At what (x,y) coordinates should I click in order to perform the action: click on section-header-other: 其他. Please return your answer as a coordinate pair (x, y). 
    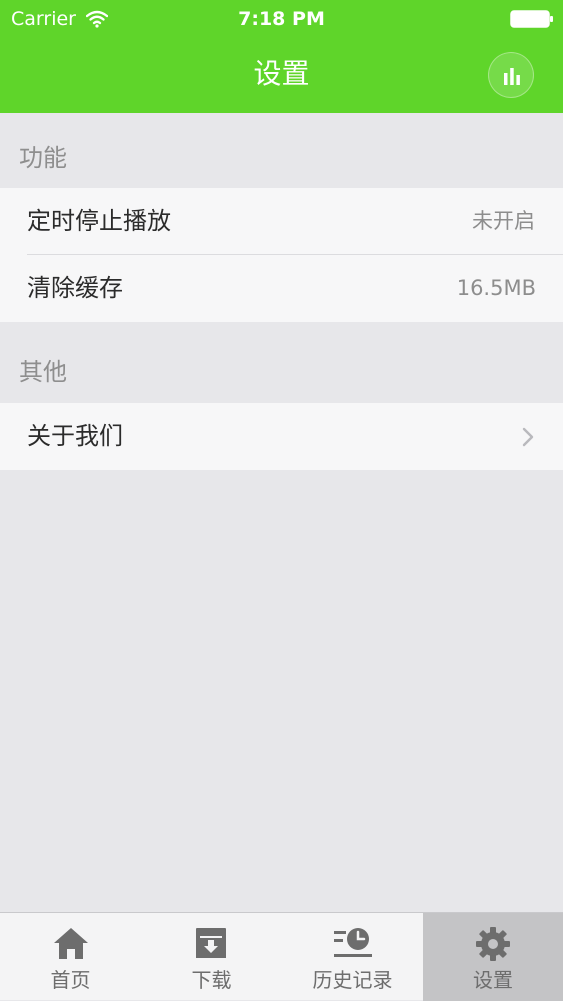
    Looking at the image, I should click on (43, 372).